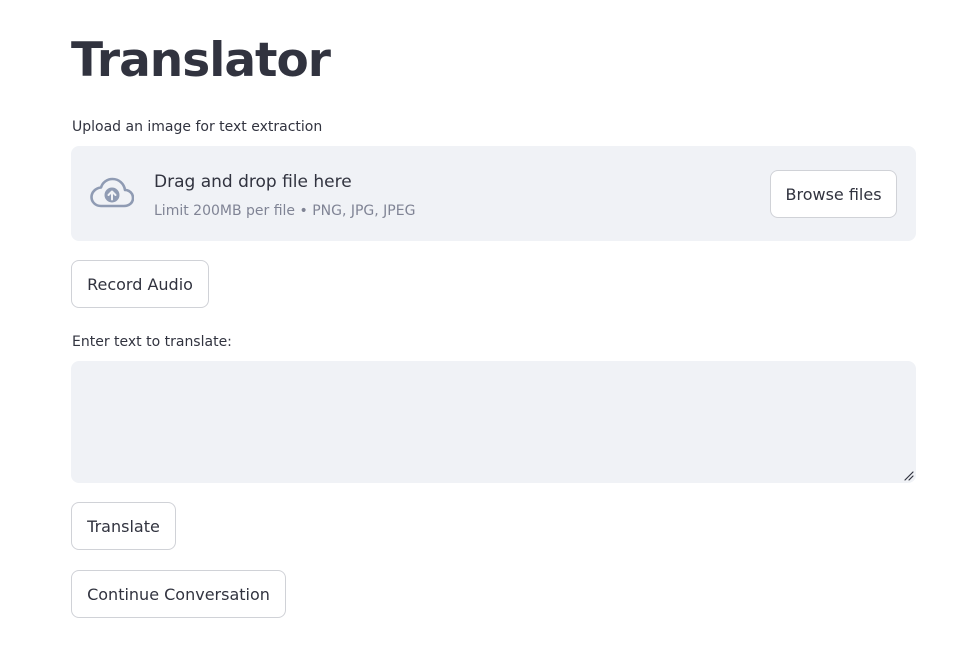 The width and height of the screenshot is (957, 649). Describe the element at coordinates (908, 475) in the screenshot. I see `resize-handle-icon` at that location.